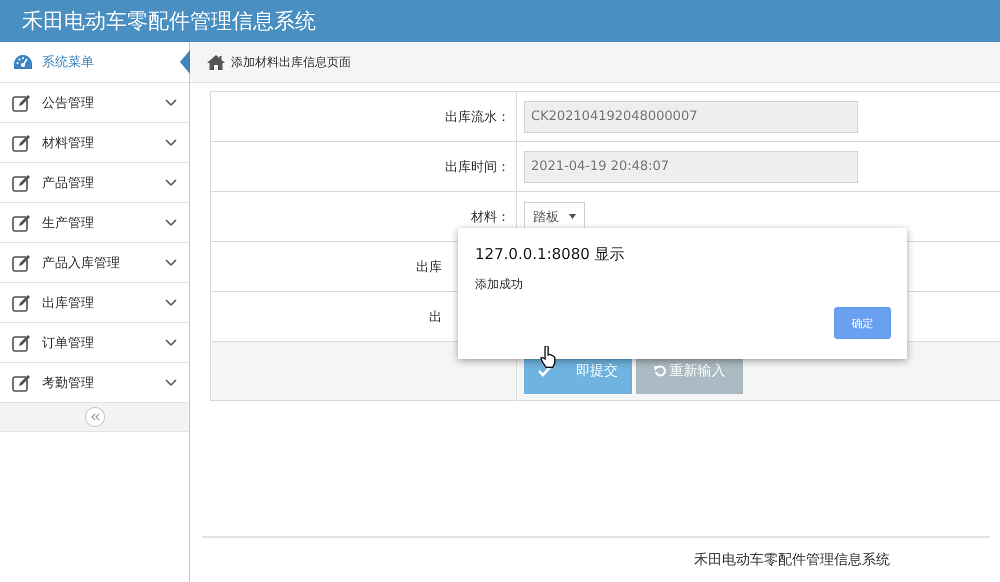 The width and height of the screenshot is (1000, 582). Describe the element at coordinates (185, 62) in the screenshot. I see `active-pointer-icon` at that location.